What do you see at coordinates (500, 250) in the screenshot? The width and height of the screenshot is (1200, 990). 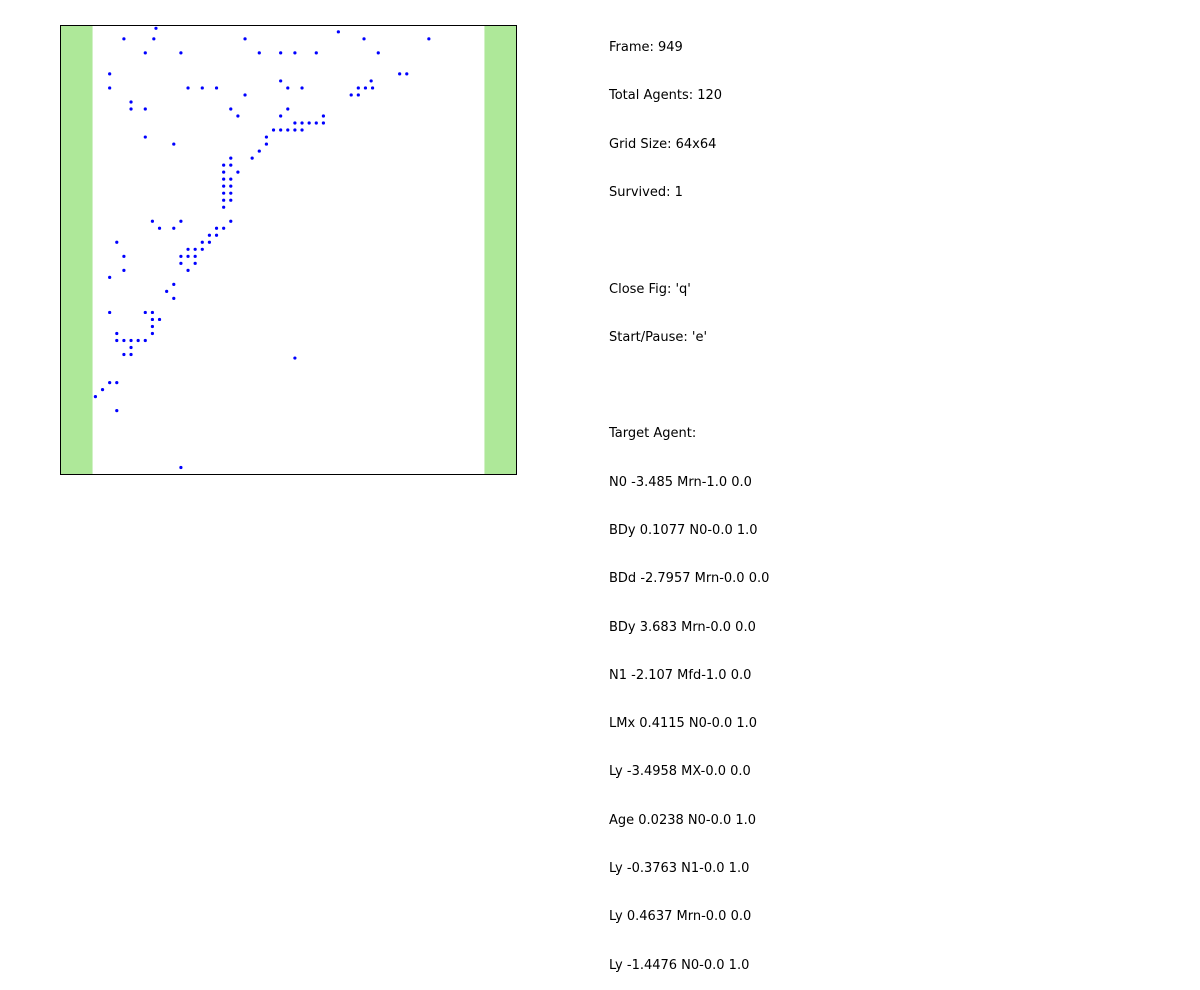 I see `safe-zone-right` at bounding box center [500, 250].